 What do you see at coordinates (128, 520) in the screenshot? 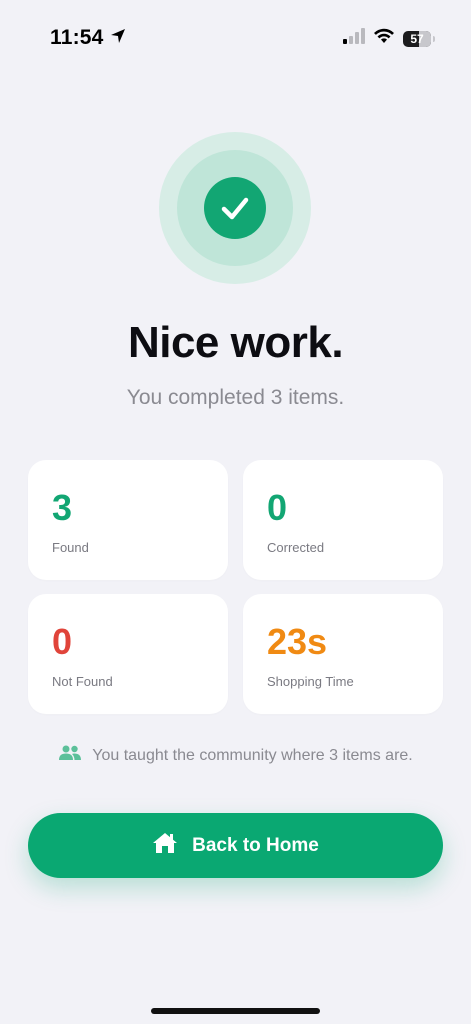
I see `stat-card-found: 3 Found` at bounding box center [128, 520].